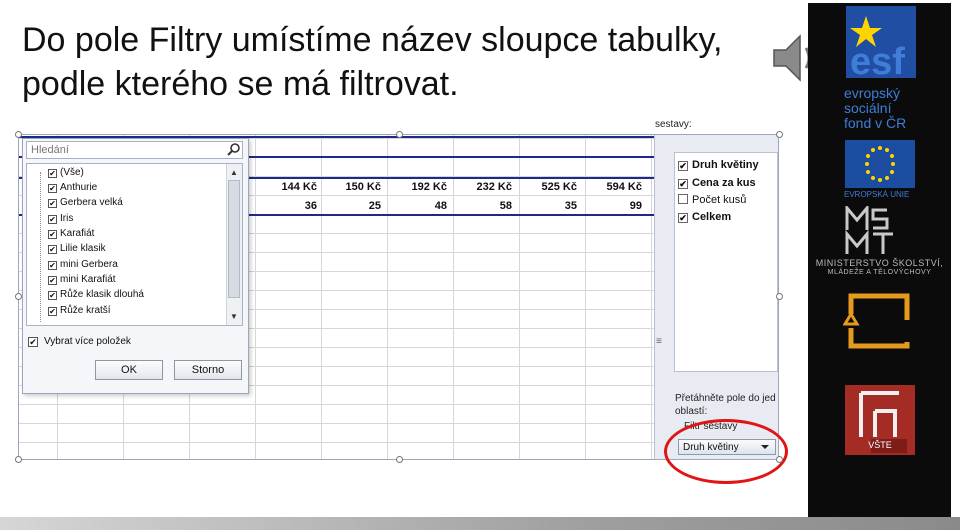 This screenshot has height=530, width=960. I want to click on filter-item: ✔ Růže klasik dlouhá, so click(96, 294).